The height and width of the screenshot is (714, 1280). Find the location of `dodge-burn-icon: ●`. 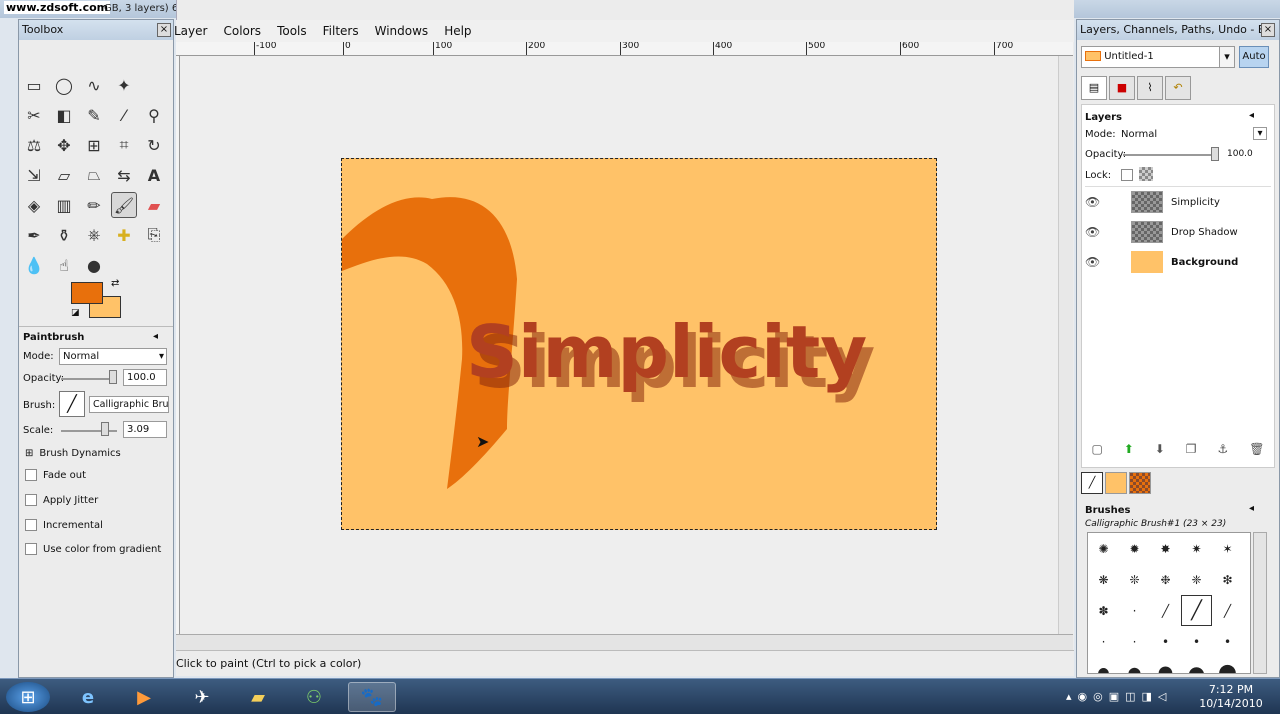

dodge-burn-icon: ● is located at coordinates (94, 265).